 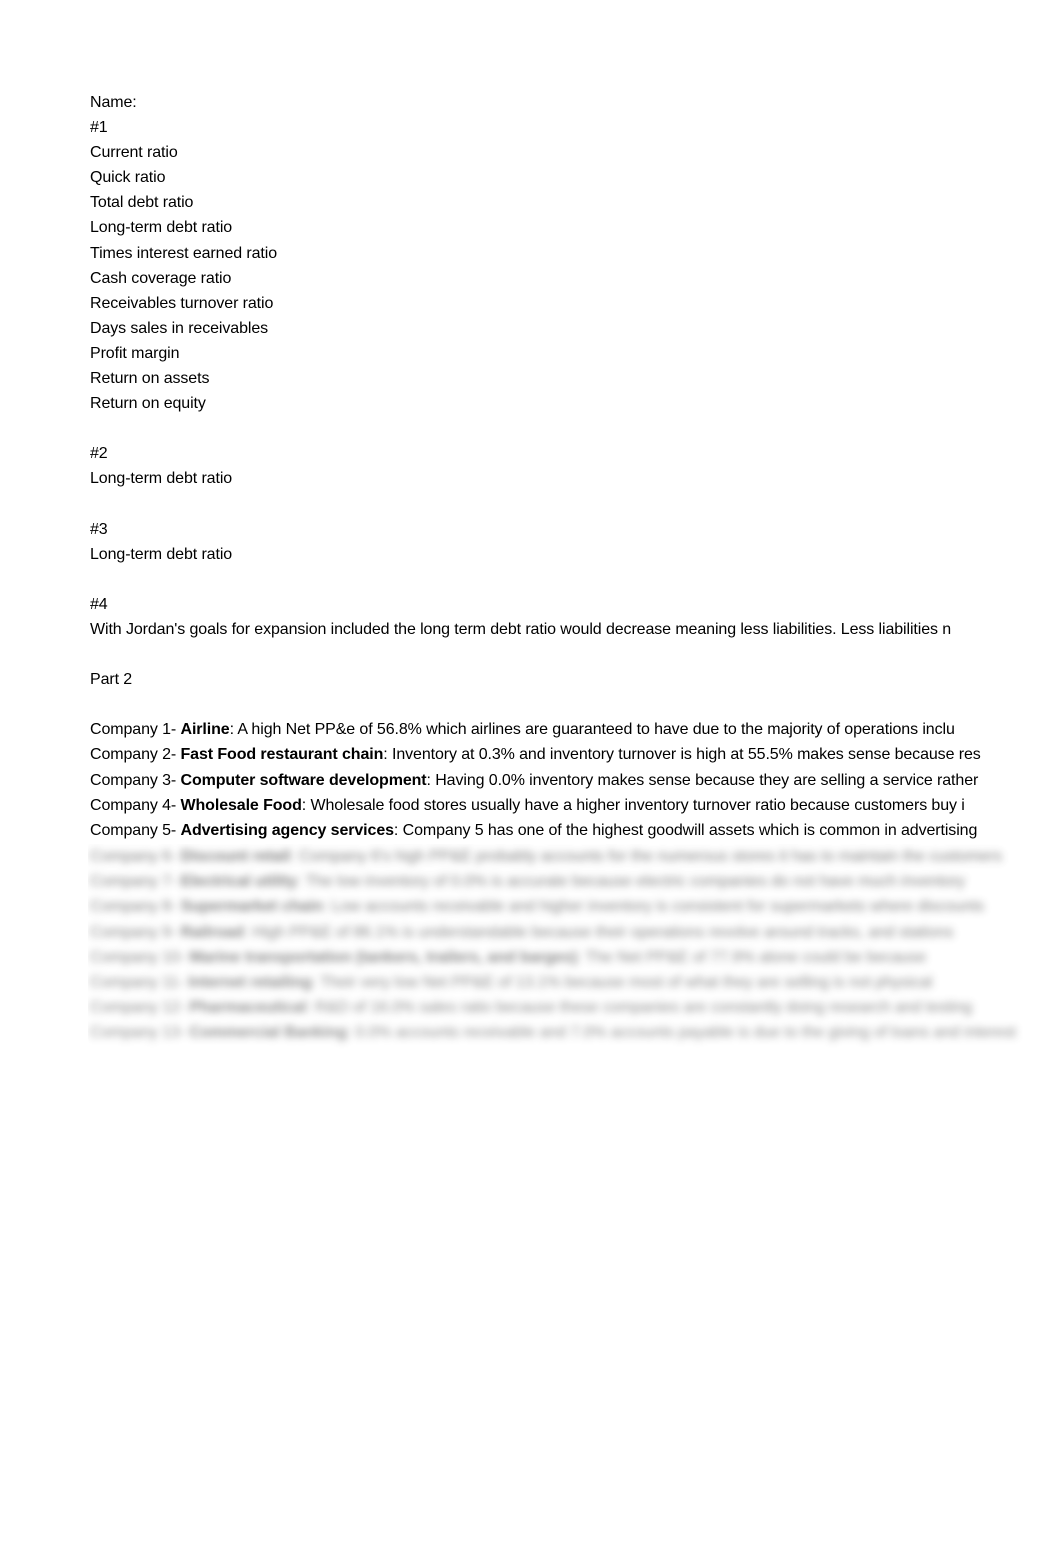 What do you see at coordinates (128, 178) in the screenshot?
I see `ratio-quick: Quick ratio` at bounding box center [128, 178].